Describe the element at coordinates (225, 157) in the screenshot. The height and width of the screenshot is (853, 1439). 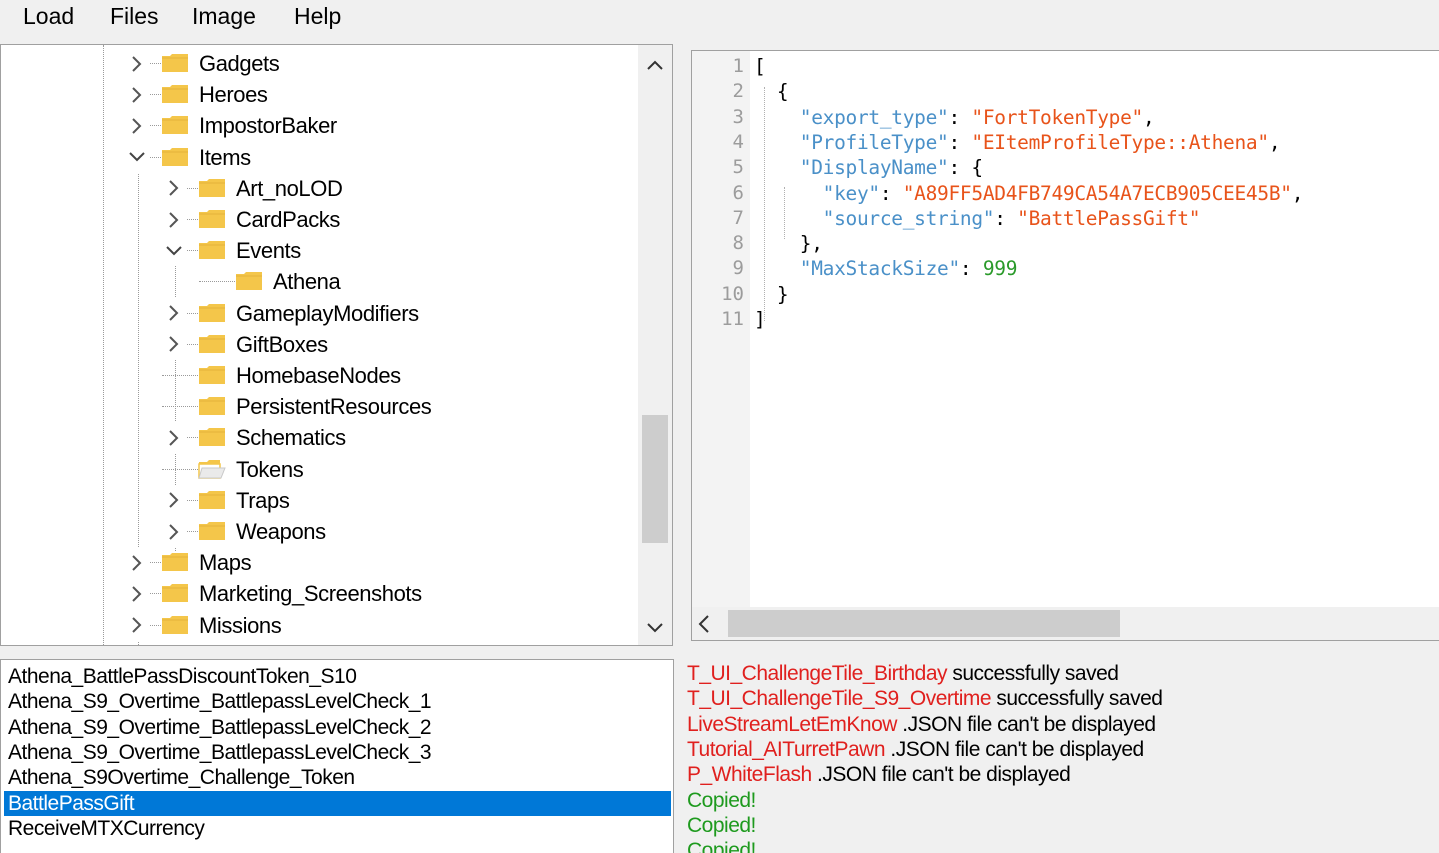
I see `tree-node-label: Items` at that location.